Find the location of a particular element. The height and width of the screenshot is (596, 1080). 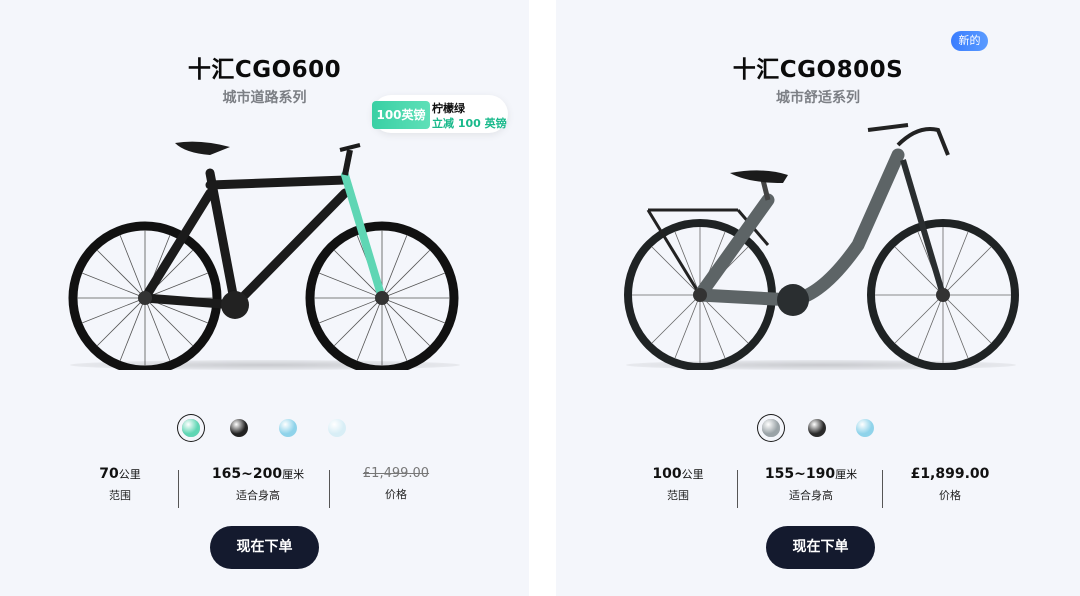

coupon-badge: 100英镑 柠檬绿 立减 100 英镑 is located at coordinates (440, 114).